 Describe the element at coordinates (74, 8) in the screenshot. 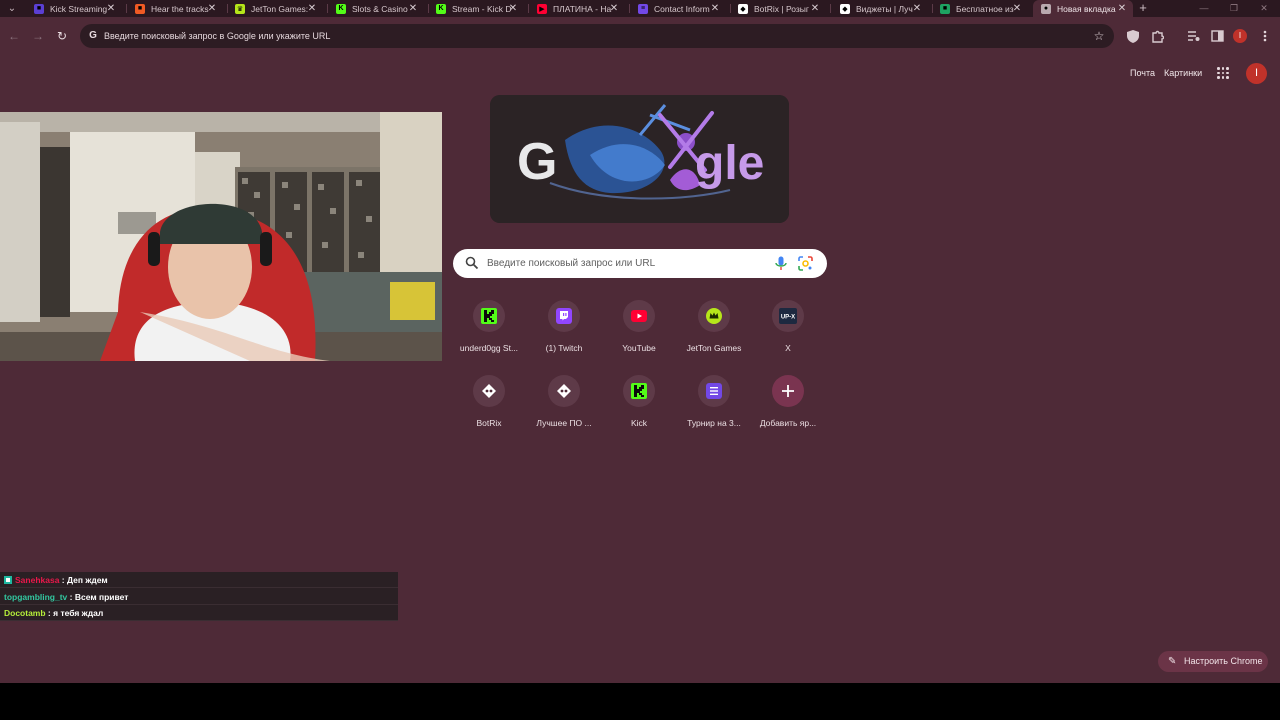

I see `browser-tab: ■ Kick Streaming ✕` at that location.